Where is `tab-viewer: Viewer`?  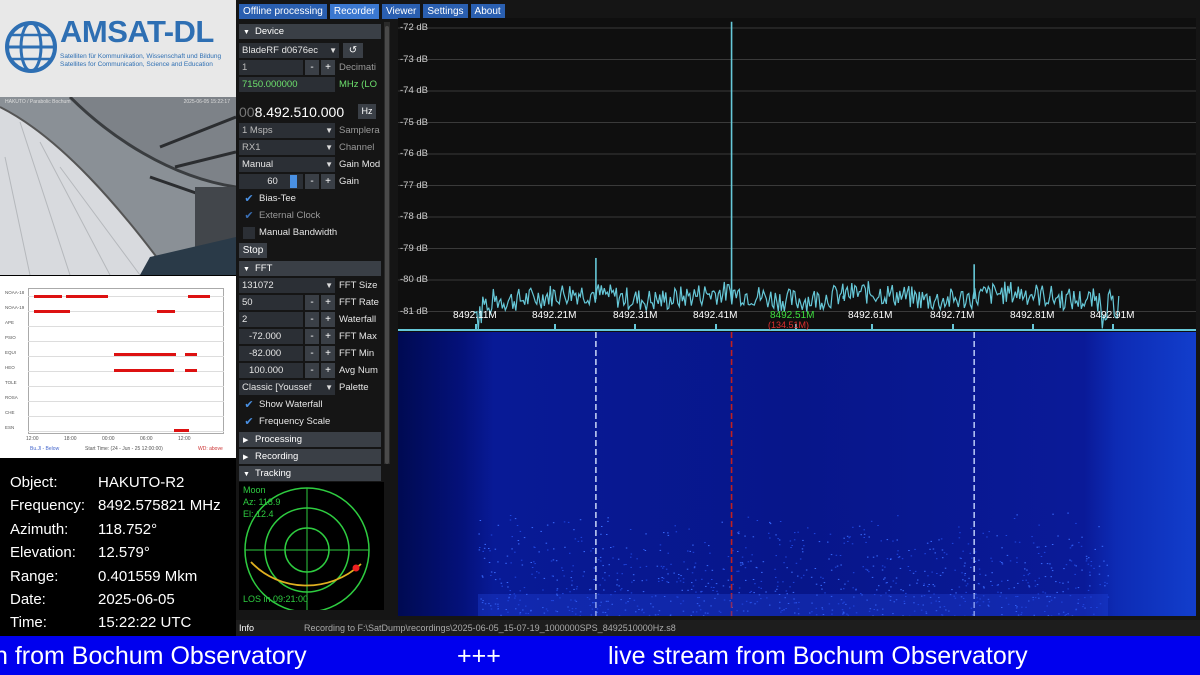
tab-viewer: Viewer is located at coordinates (401, 11).